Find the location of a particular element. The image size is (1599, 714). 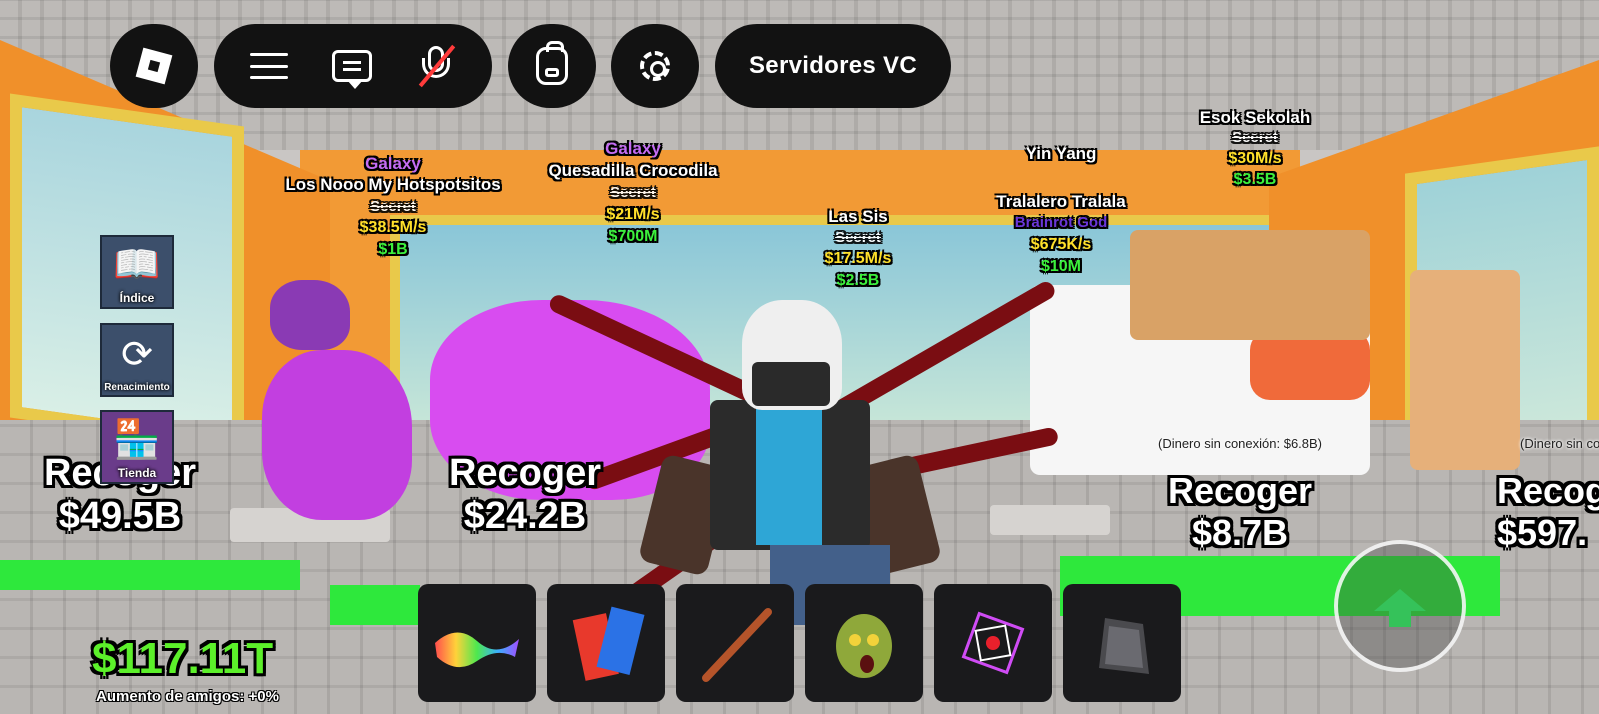

backpack-button is located at coordinates (552, 66).